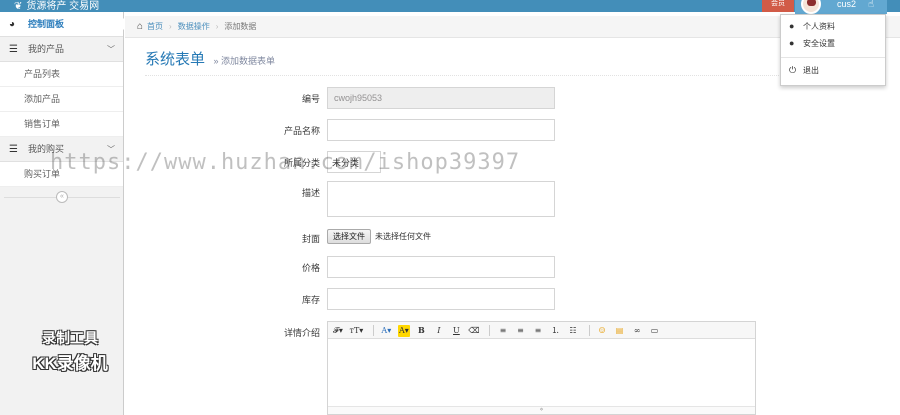  What do you see at coordinates (441, 299) in the screenshot?
I see `stock-input` at bounding box center [441, 299].